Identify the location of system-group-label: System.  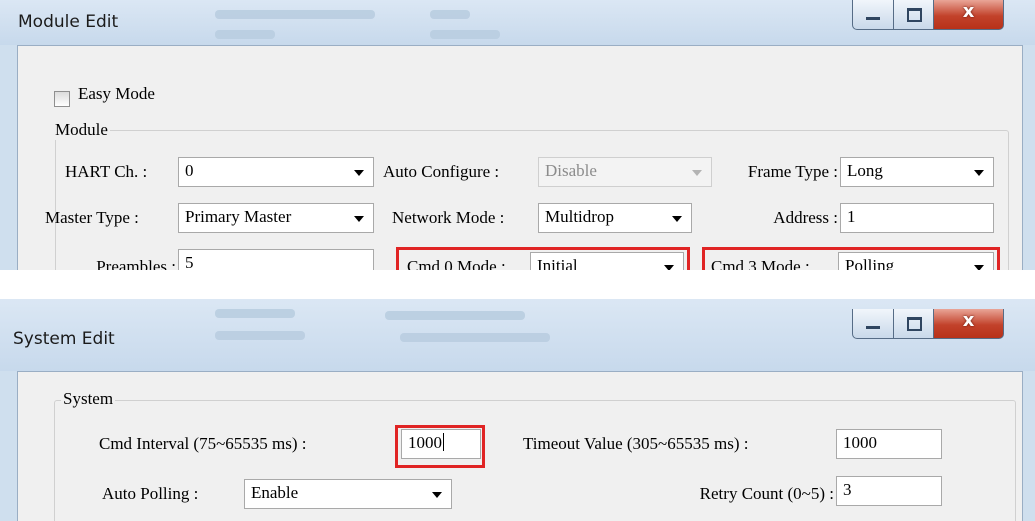
(88, 399).